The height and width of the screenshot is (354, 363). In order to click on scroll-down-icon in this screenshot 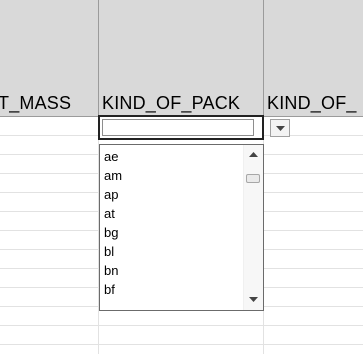, I will do `click(253, 299)`.